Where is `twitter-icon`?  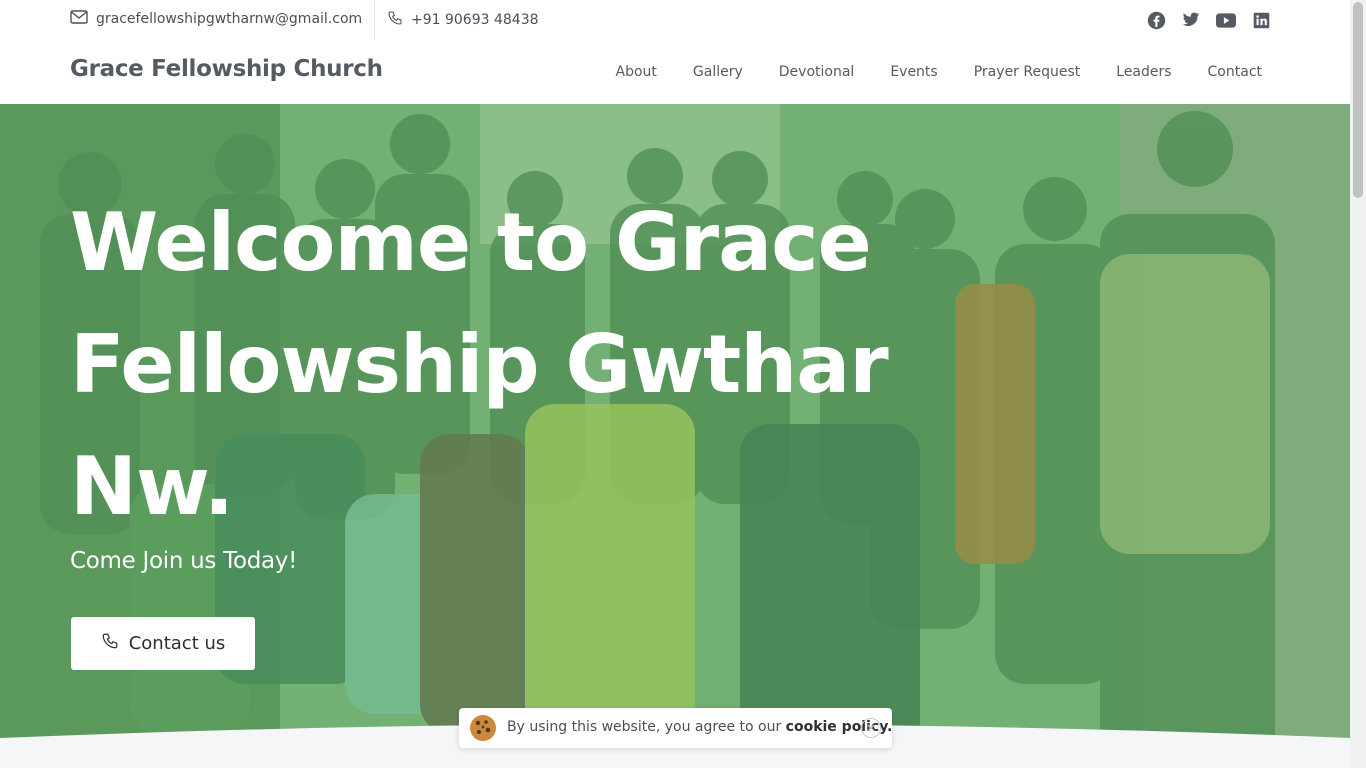
twitter-icon is located at coordinates (1191, 20).